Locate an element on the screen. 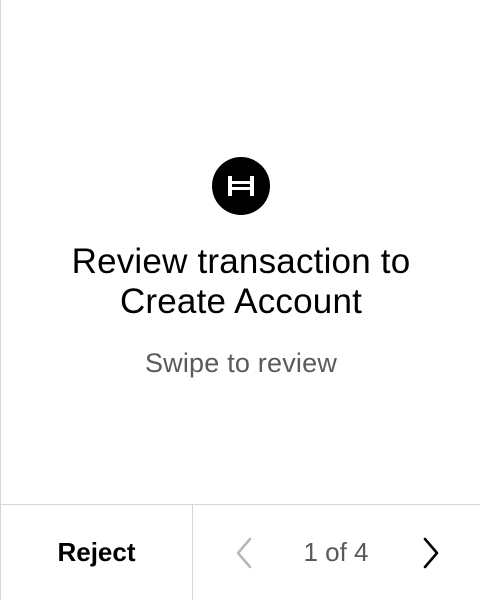 The width and height of the screenshot is (480, 600). review-title-line-1: Review transaction to is located at coordinates (241, 261).